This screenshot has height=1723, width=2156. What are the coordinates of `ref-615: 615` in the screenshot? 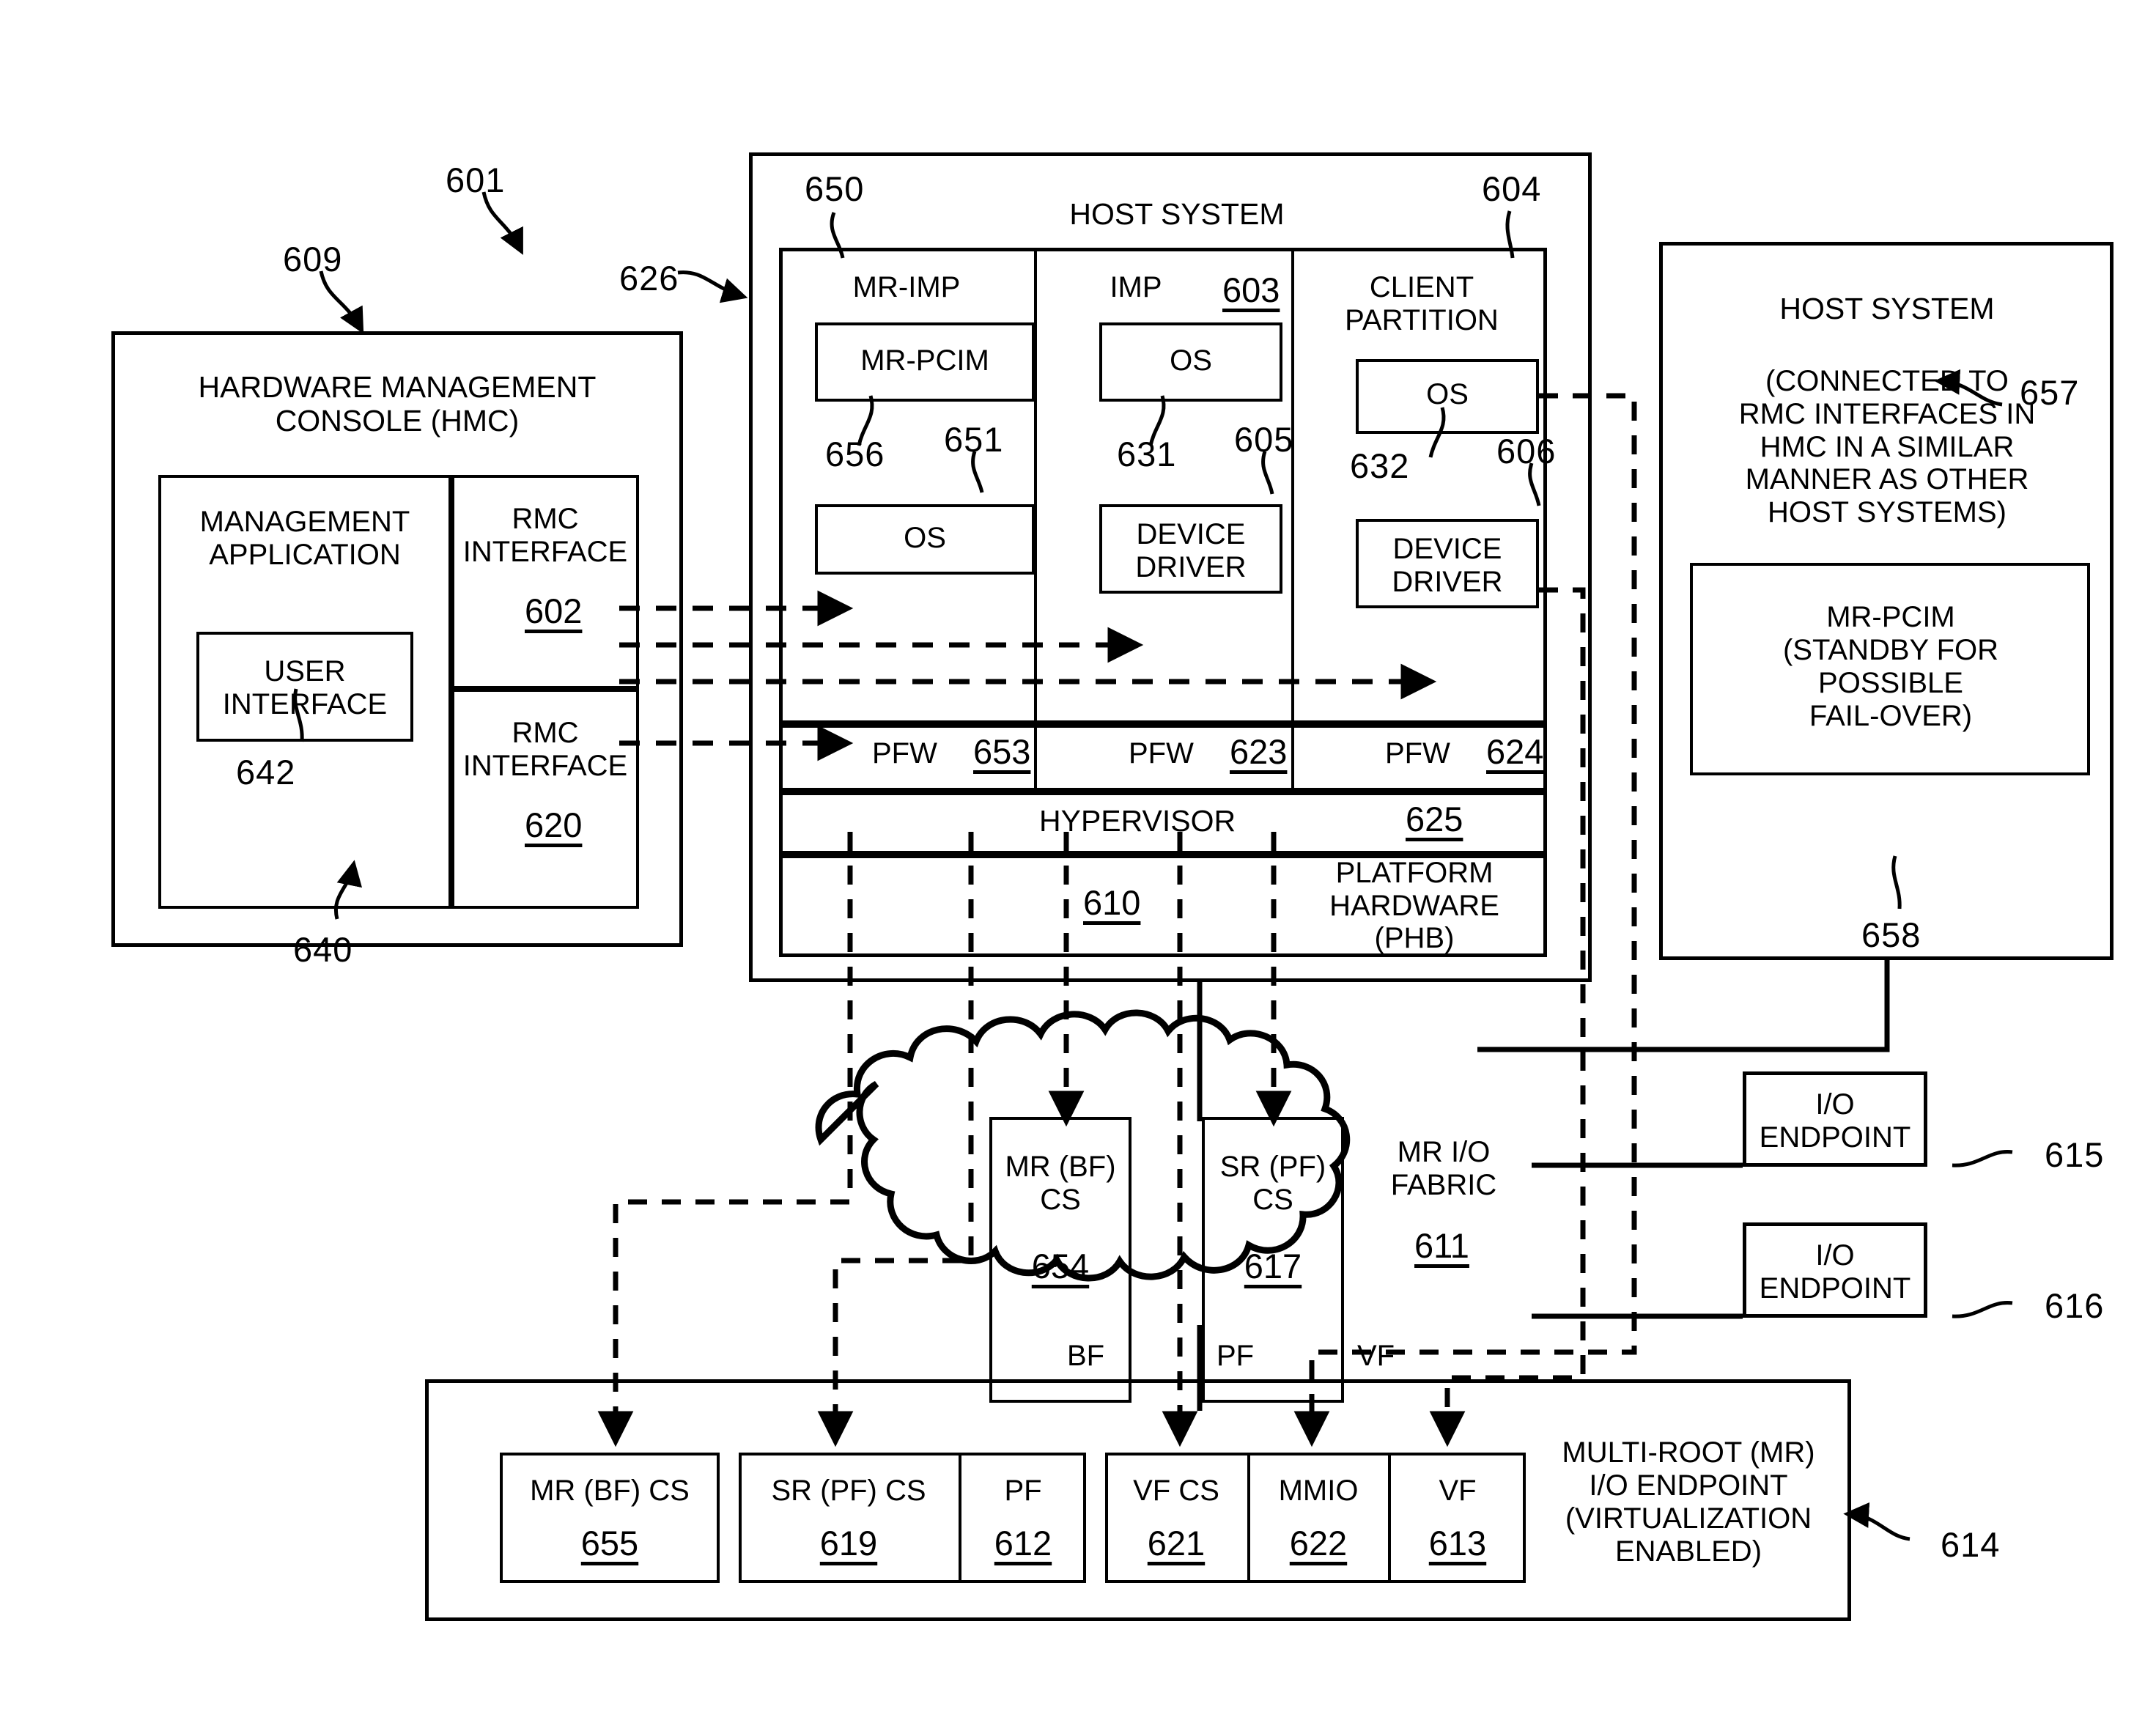 It's located at (2075, 1154).